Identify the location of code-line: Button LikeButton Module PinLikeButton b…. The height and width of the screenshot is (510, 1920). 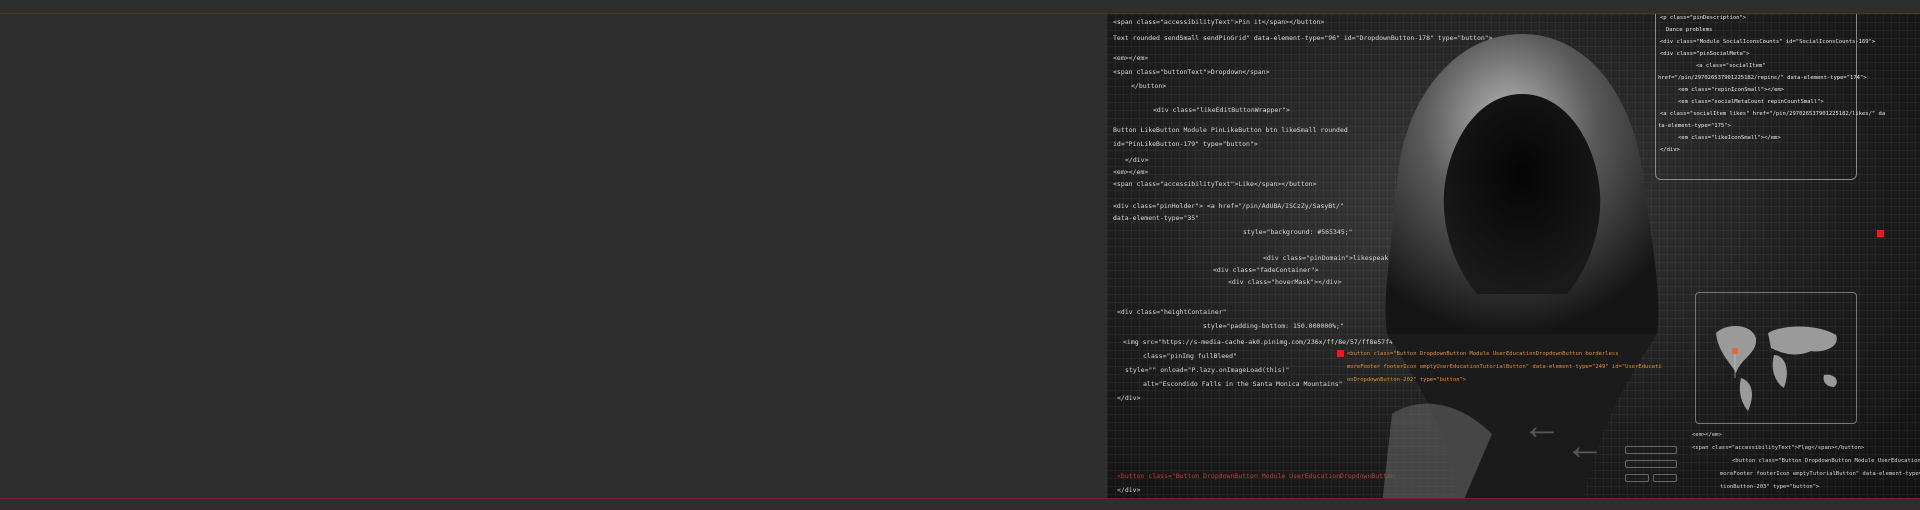
(1230, 130).